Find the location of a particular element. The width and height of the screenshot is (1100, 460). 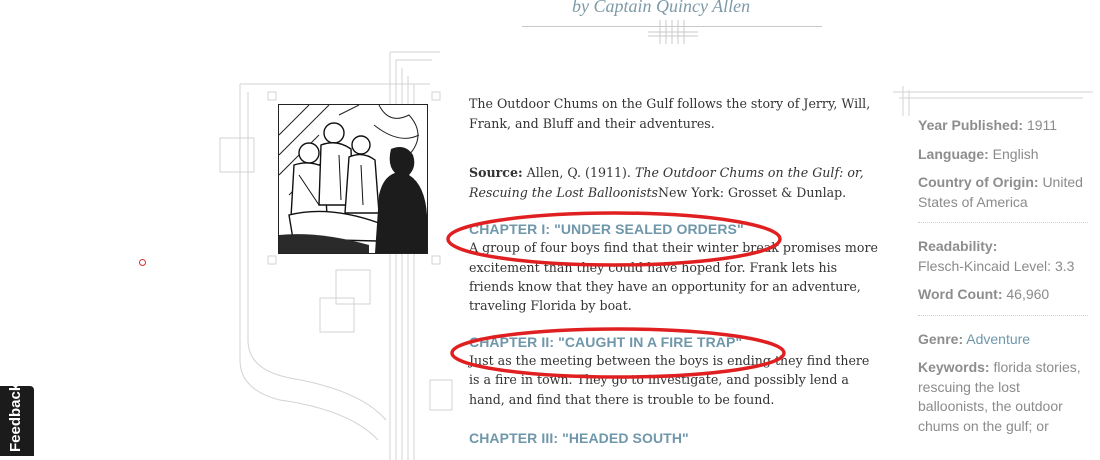

source-publisher: New York: Grosset & Dunlap. is located at coordinates (752, 192).